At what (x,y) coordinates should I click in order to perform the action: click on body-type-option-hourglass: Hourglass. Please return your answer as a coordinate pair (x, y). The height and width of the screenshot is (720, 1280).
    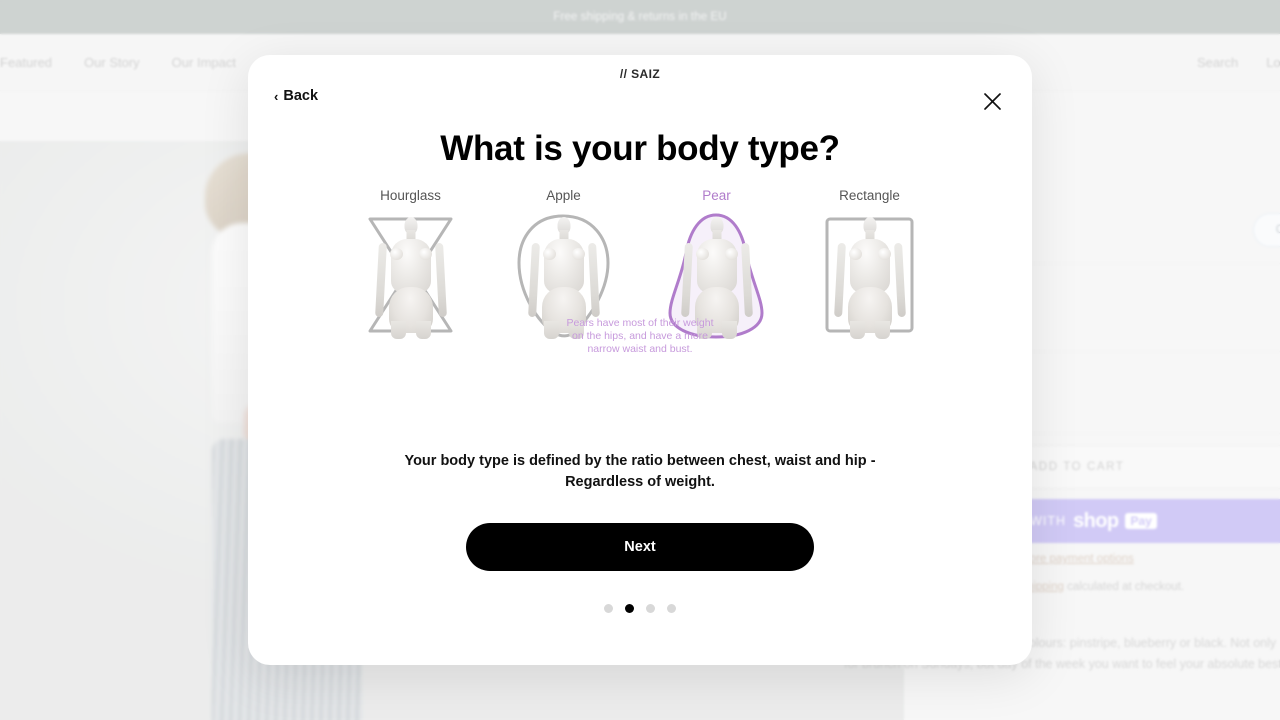
    Looking at the image, I should click on (410, 263).